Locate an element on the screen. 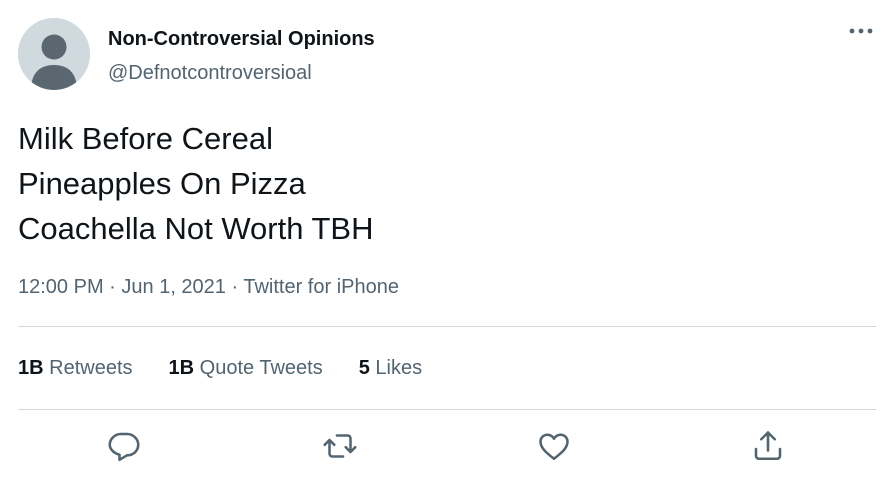  retweets-count: 1B is located at coordinates (31, 368).